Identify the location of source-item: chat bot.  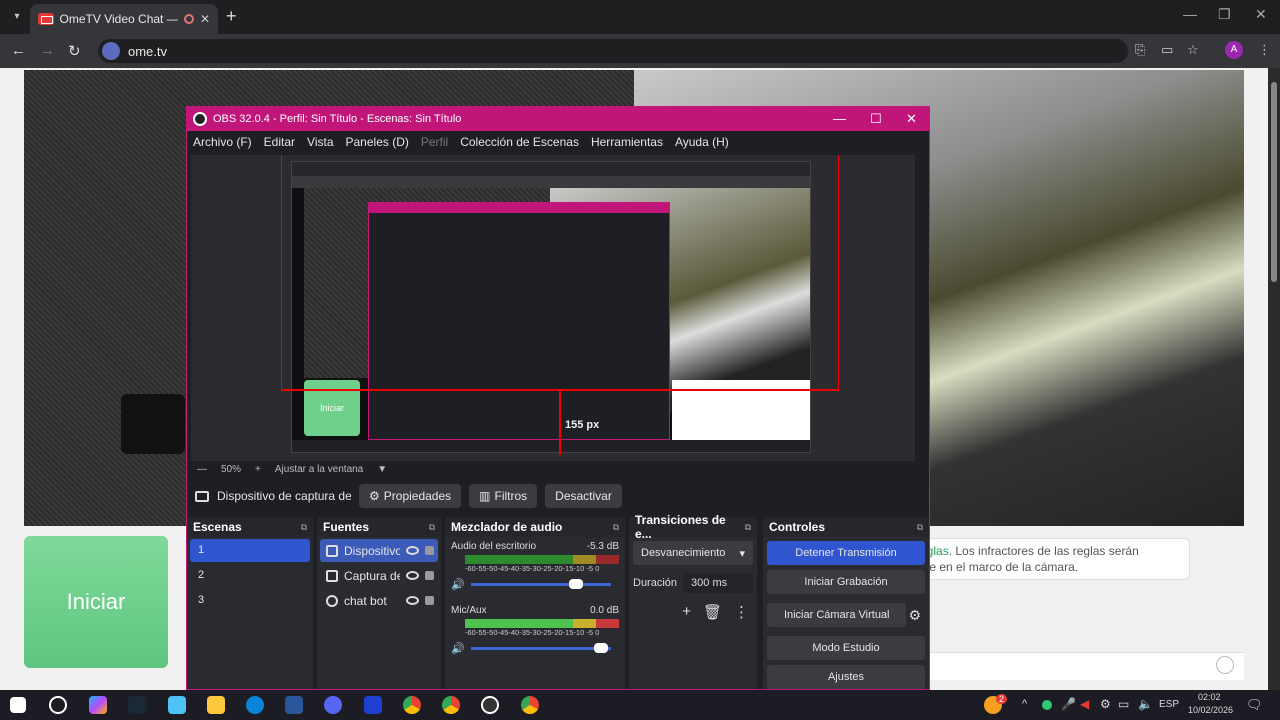
(379, 600).